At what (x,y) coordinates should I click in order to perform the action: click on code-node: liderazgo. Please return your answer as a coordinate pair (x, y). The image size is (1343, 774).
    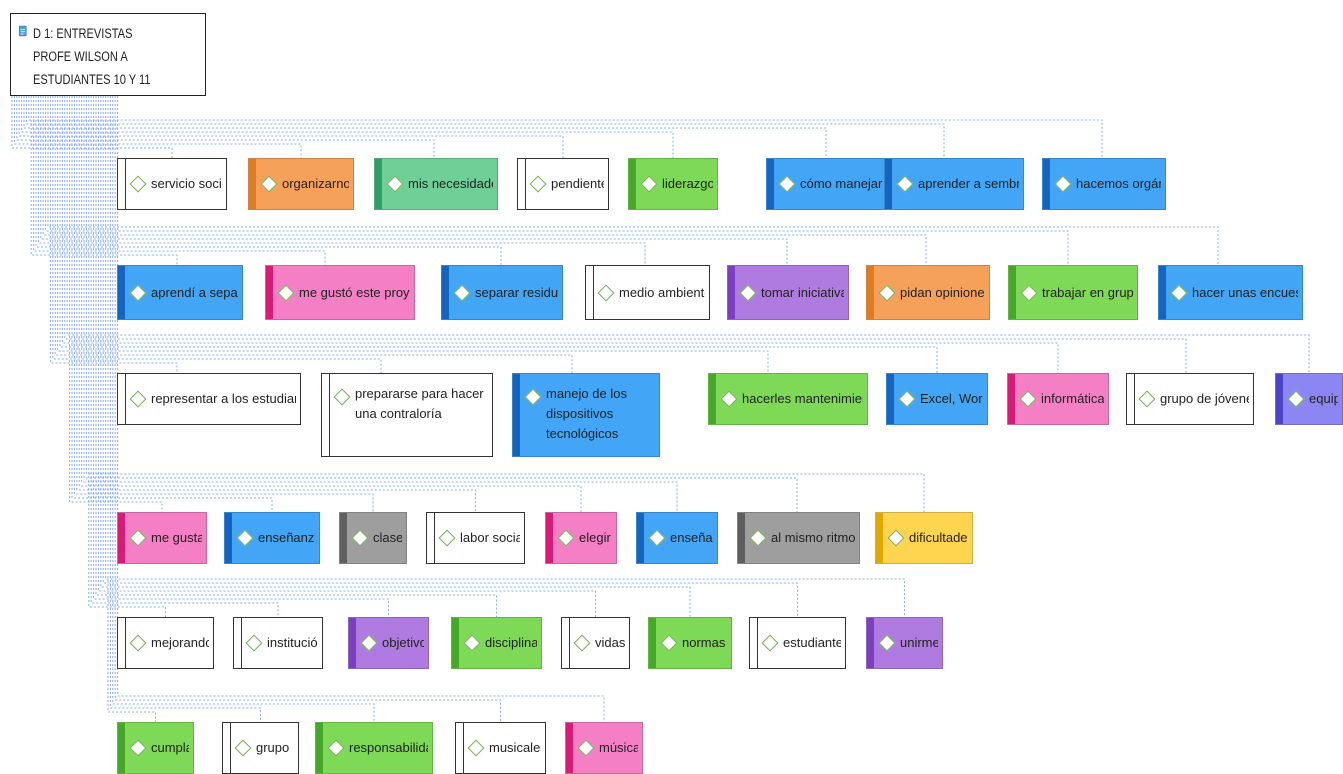
    Looking at the image, I should click on (673, 184).